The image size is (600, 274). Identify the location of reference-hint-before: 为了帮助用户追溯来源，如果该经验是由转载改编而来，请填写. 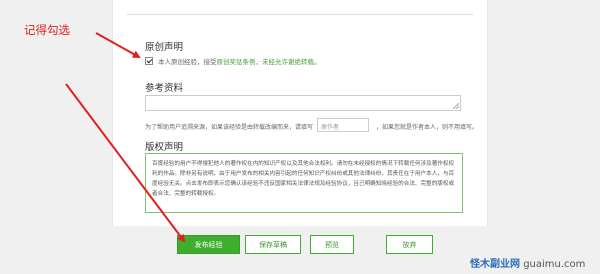
(229, 127).